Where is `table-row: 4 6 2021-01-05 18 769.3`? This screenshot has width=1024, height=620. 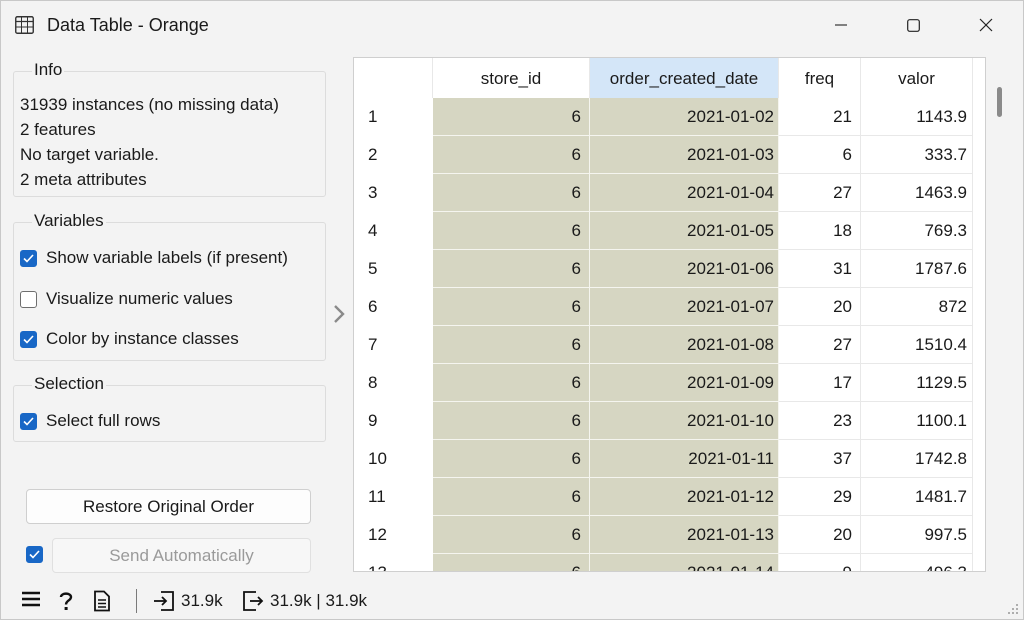 table-row: 4 6 2021-01-05 18 769.3 is located at coordinates (669, 231).